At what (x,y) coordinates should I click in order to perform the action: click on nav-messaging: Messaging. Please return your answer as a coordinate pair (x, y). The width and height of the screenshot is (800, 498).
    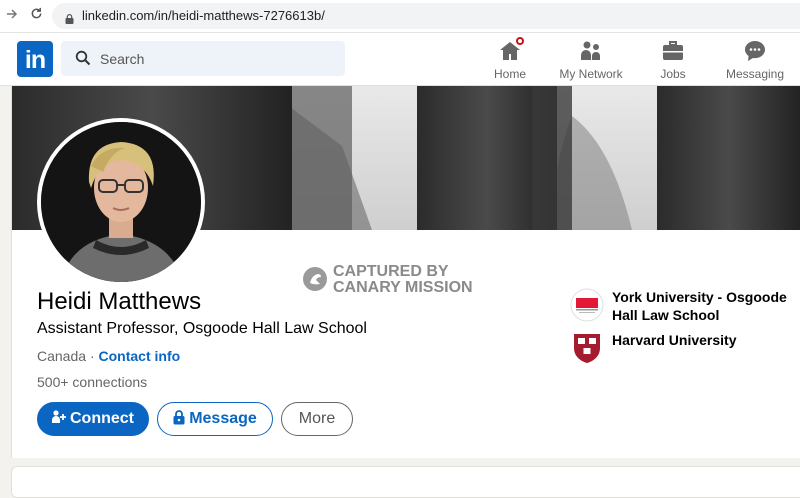
    Looking at the image, I should click on (755, 60).